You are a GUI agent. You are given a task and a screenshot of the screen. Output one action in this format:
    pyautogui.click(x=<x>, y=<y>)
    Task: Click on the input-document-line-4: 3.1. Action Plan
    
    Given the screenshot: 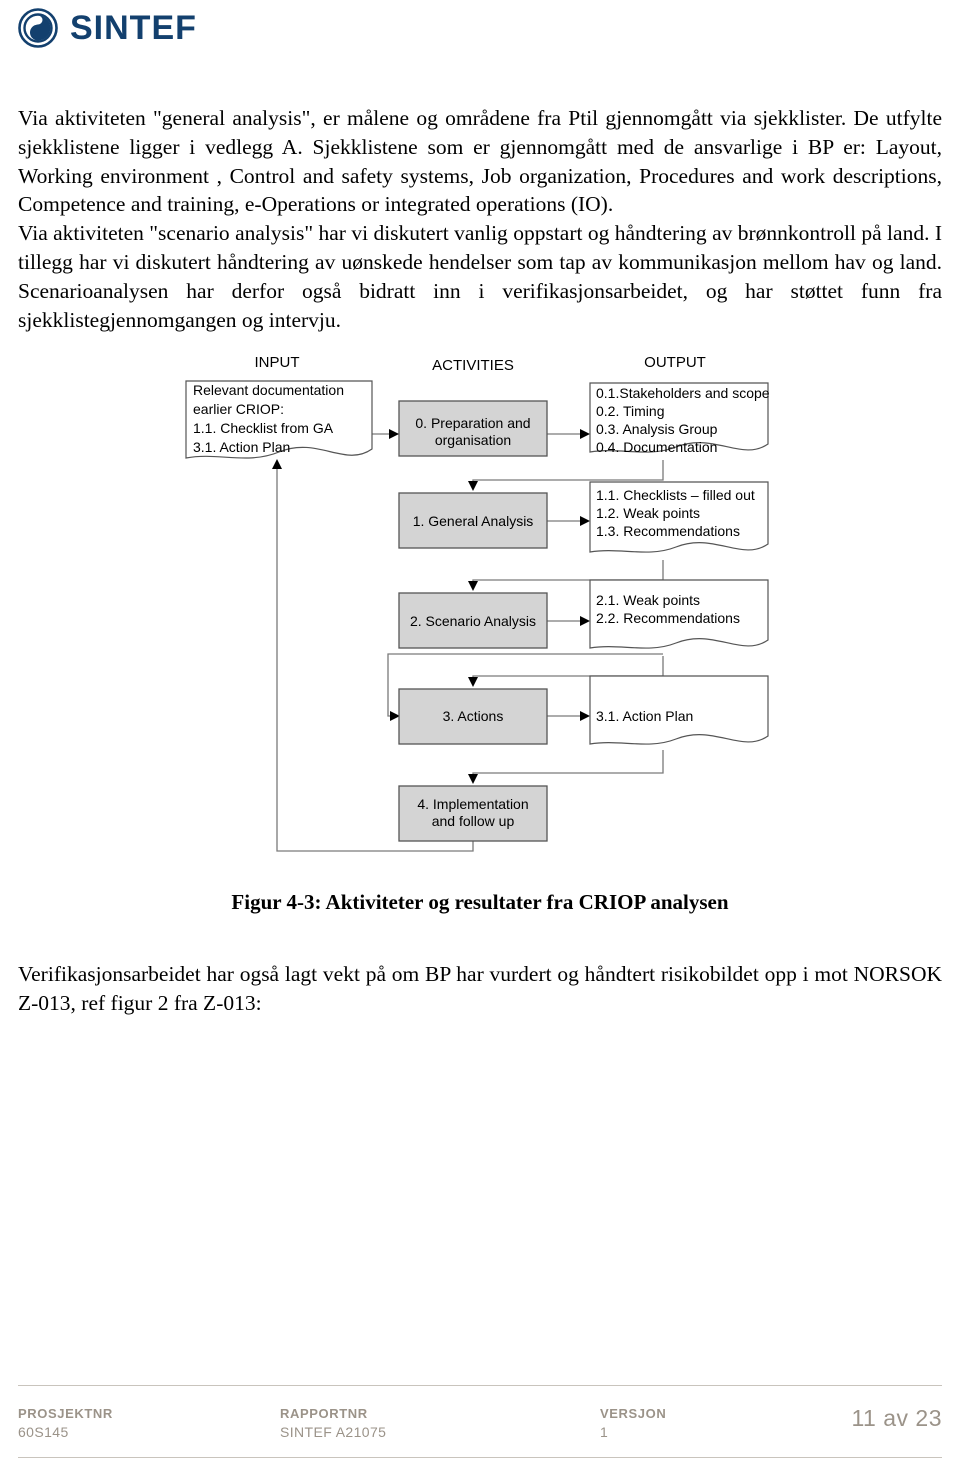 What is the action you would take?
    pyautogui.click(x=241, y=447)
    